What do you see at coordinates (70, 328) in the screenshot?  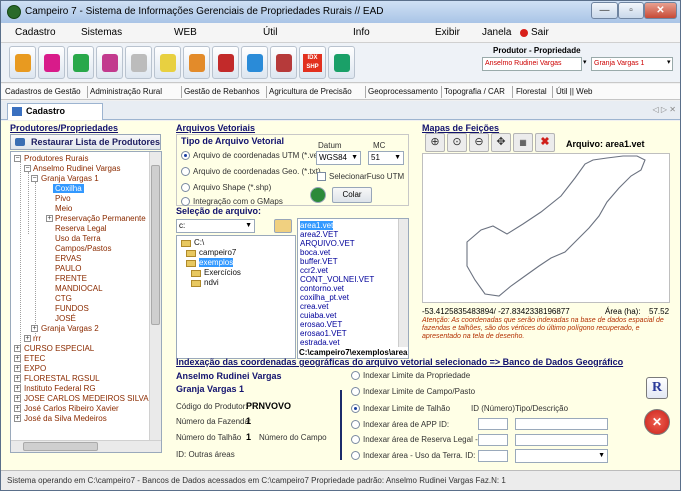 I see `tree-property-2: Granja Vargas 2` at bounding box center [70, 328].